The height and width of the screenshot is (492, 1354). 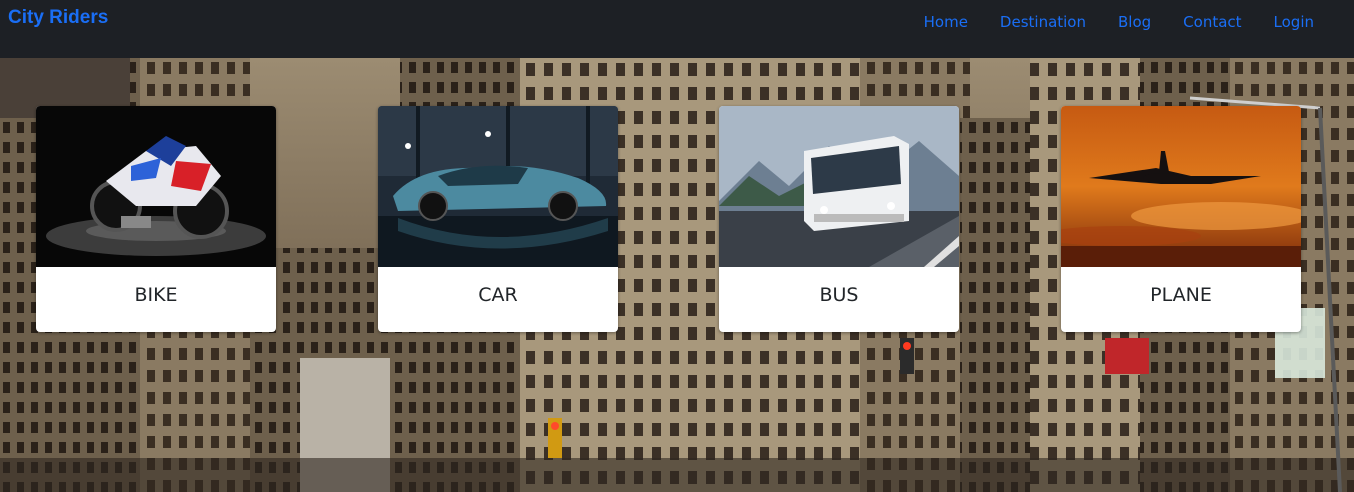 What do you see at coordinates (498, 186) in the screenshot?
I see `car-image` at bounding box center [498, 186].